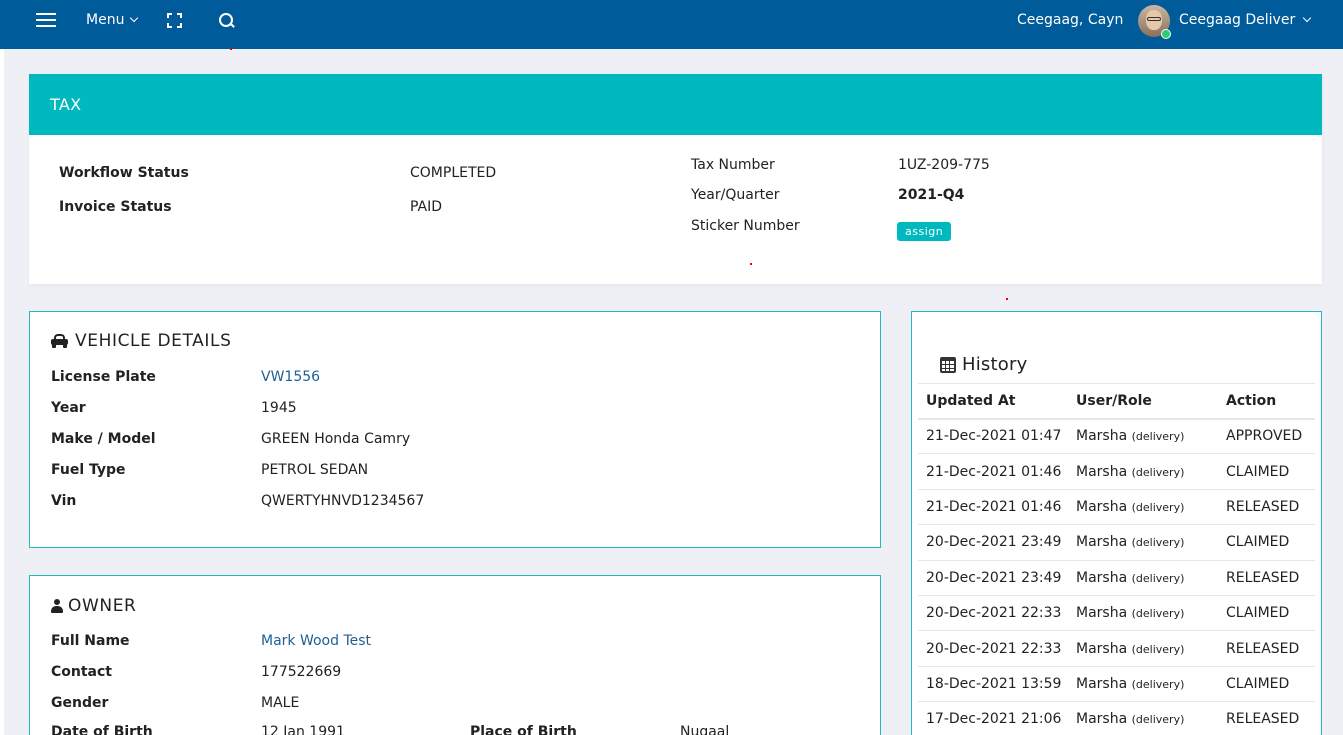 Image resolution: width=1343 pixels, height=735 pixels. I want to click on role-dropdown-button: Ceegaag Deliver, so click(1245, 20).